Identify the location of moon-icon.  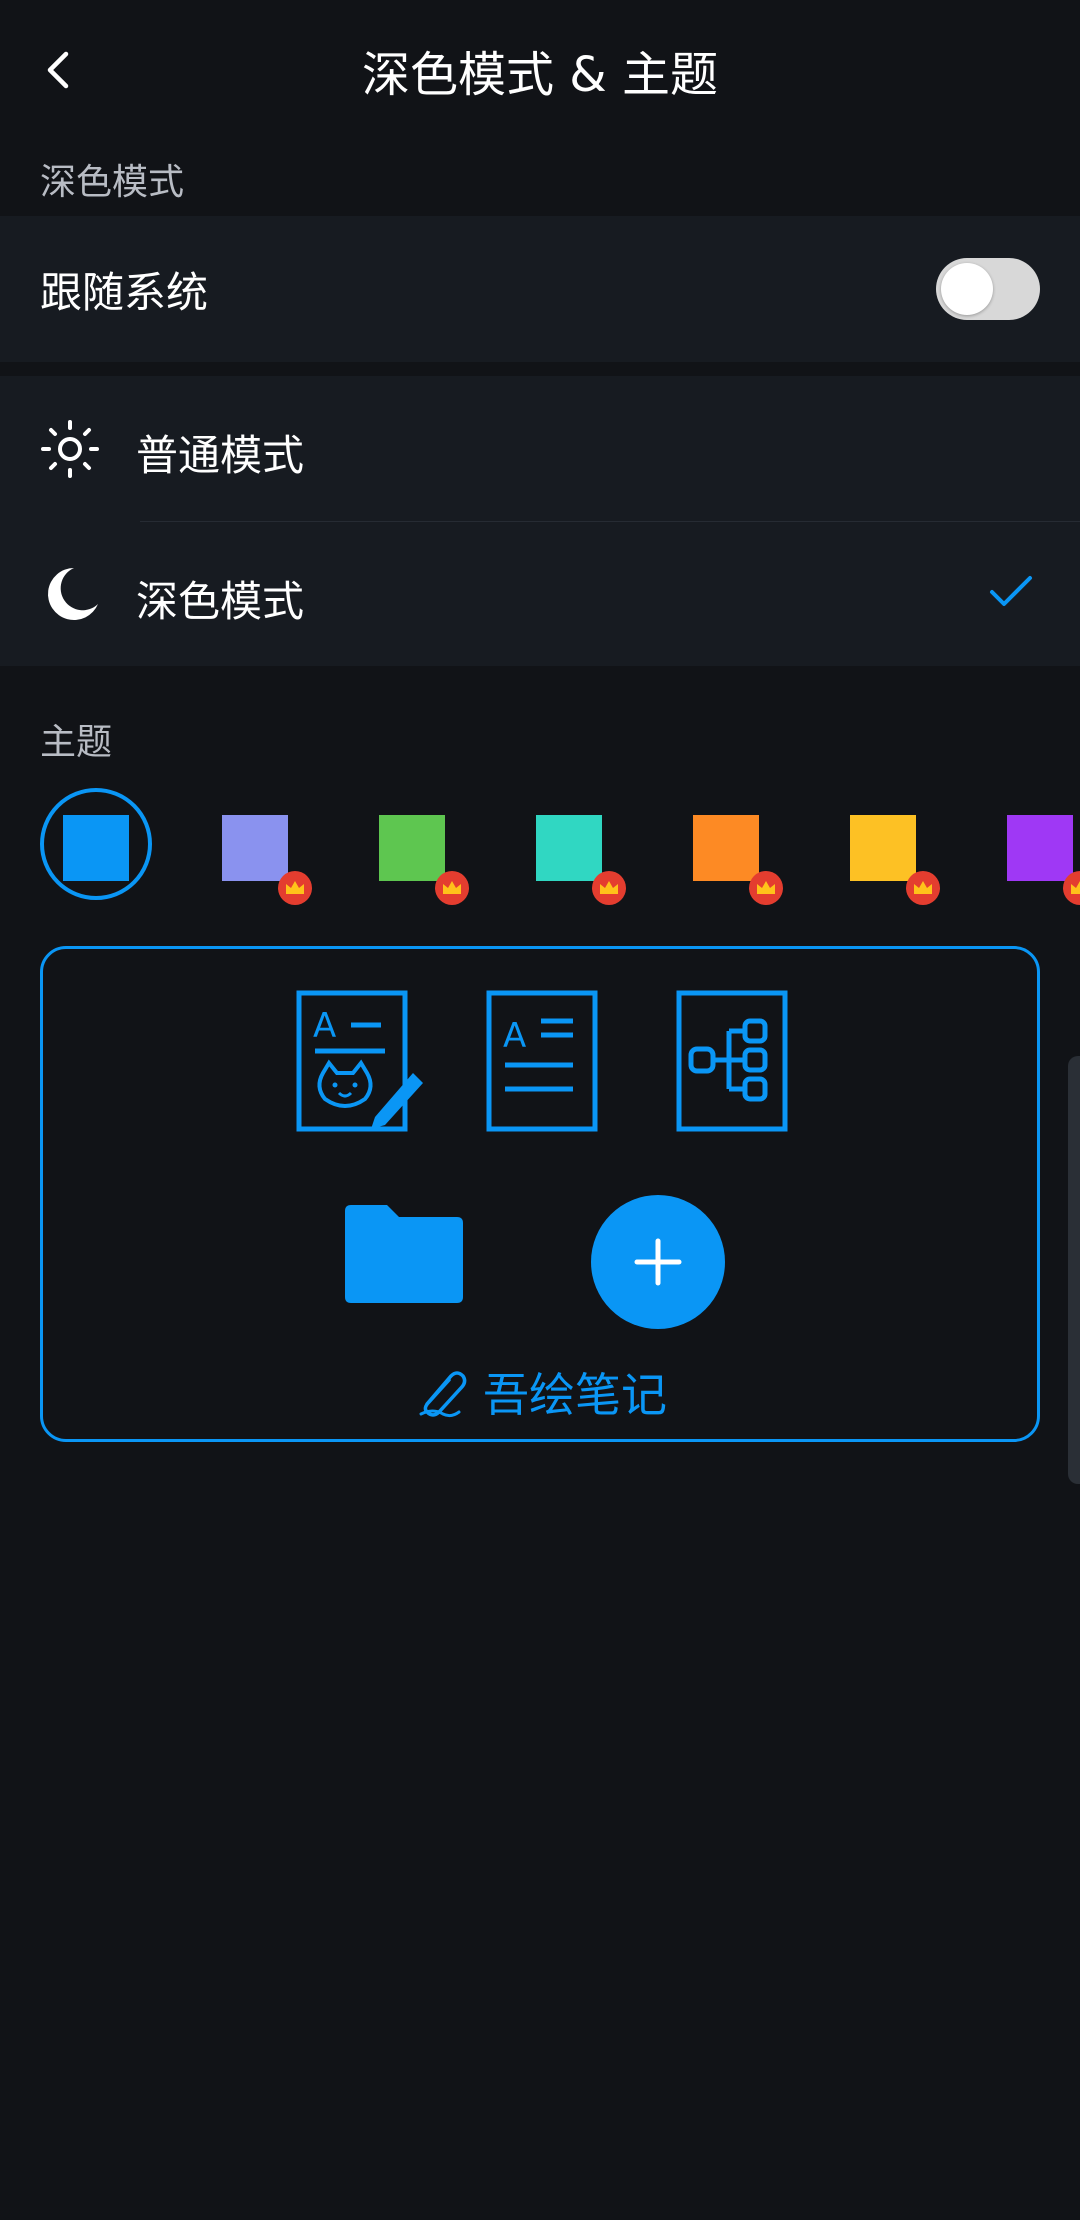
(72, 594).